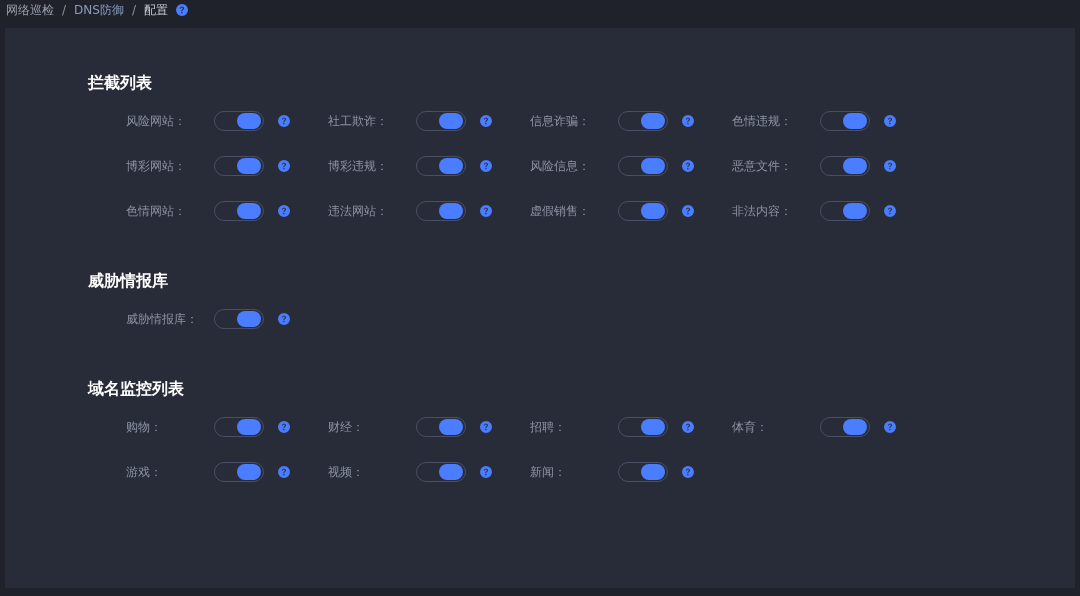 The height and width of the screenshot is (596, 1080). I want to click on setting-label: 非法内容：, so click(762, 211).